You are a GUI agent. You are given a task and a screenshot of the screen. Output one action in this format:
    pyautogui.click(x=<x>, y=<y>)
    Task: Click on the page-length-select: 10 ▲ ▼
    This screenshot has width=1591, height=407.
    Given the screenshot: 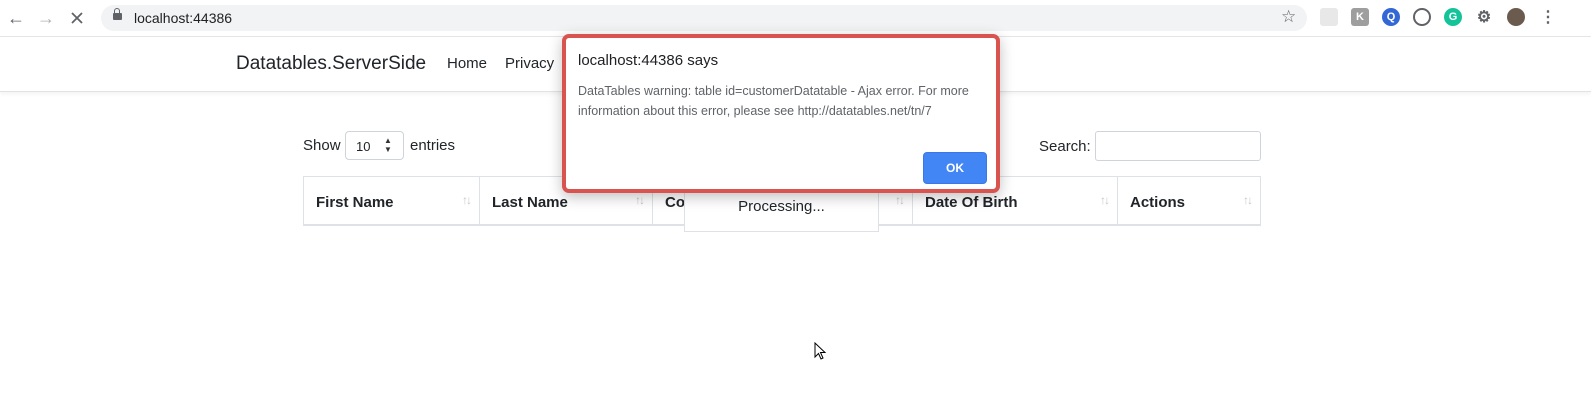 What is the action you would take?
    pyautogui.click(x=374, y=145)
    